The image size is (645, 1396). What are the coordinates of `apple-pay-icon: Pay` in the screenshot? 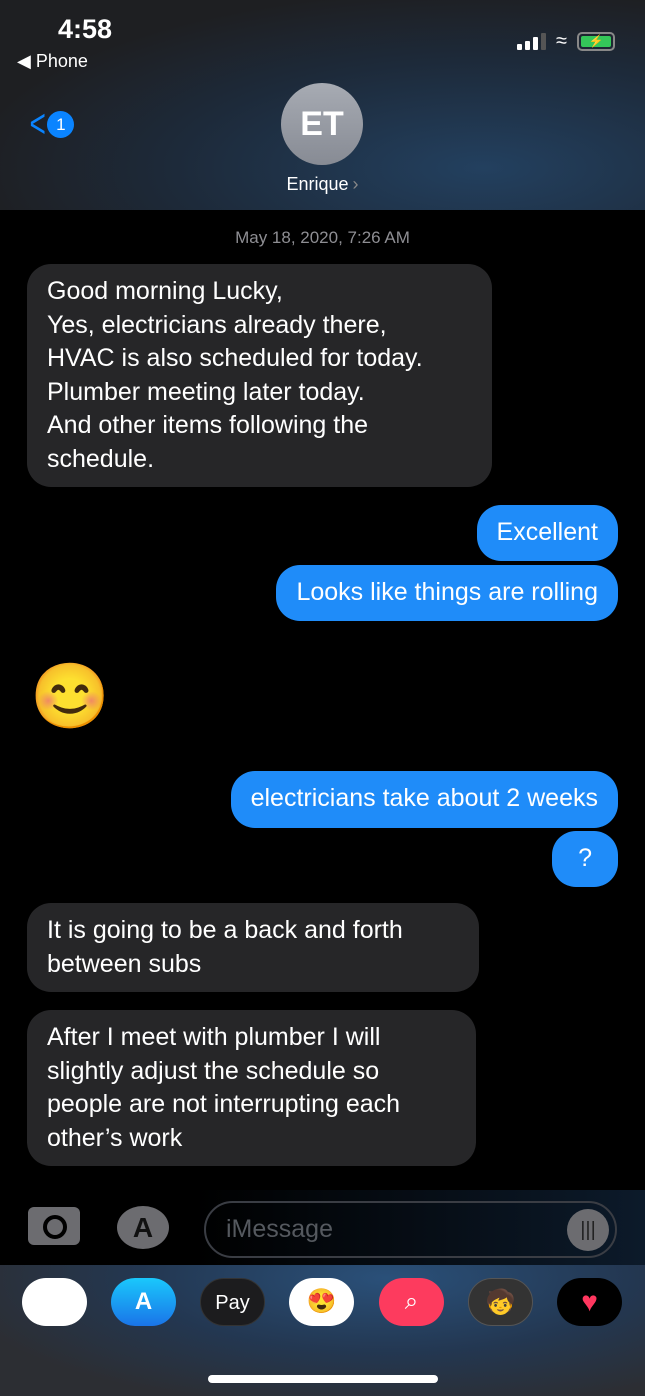 It's located at (232, 1302).